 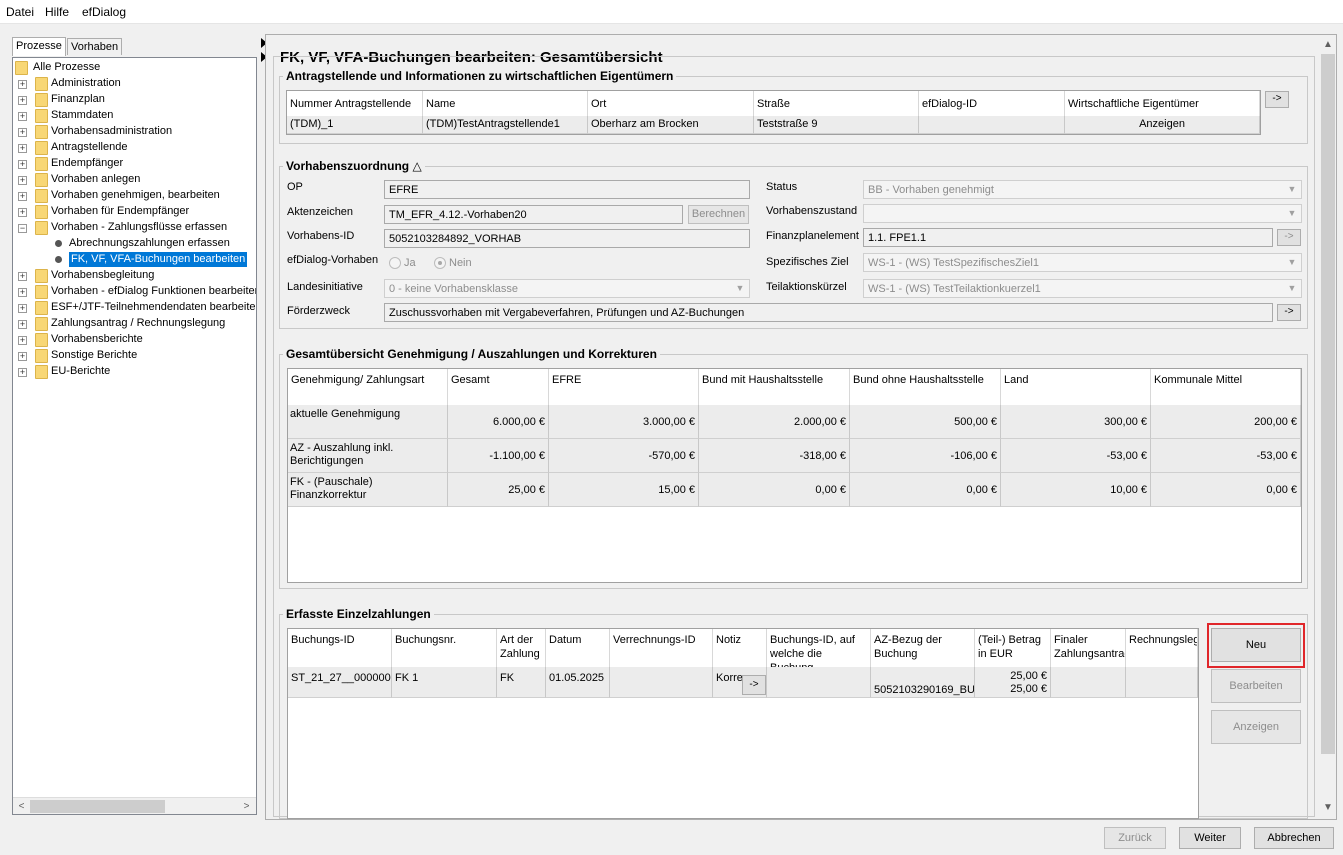 I want to click on tree-item: + ESF+/JTF-Teilnehmendendaten bearbeiten, so click(x=134, y=308).